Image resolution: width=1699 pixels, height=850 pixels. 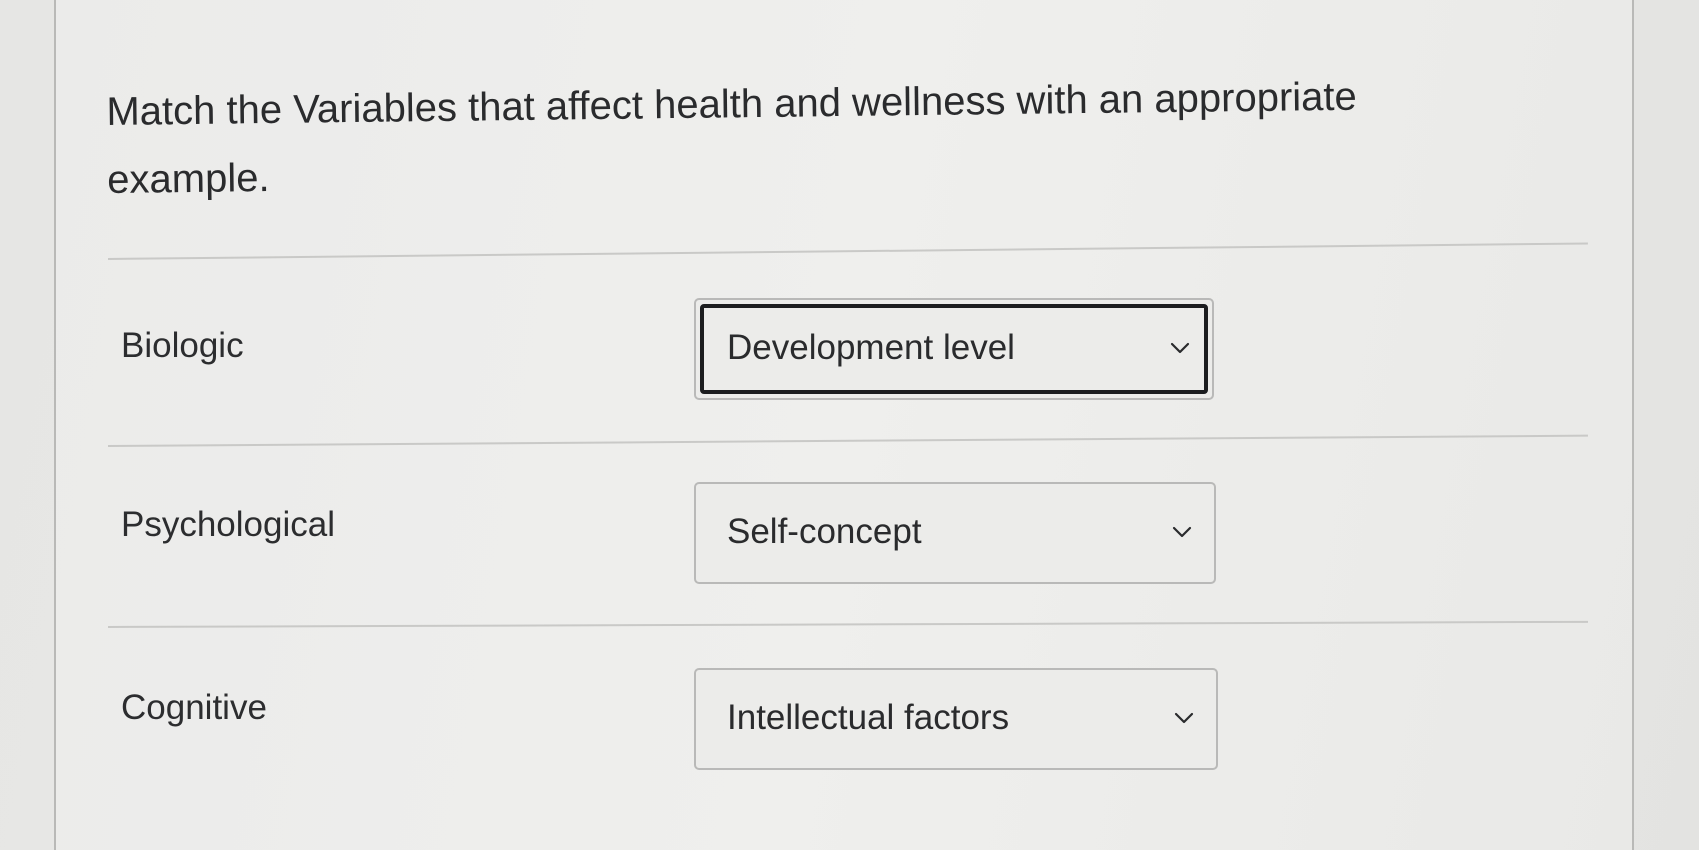 I want to click on match-label-cognitive: Cognitive, so click(x=194, y=707).